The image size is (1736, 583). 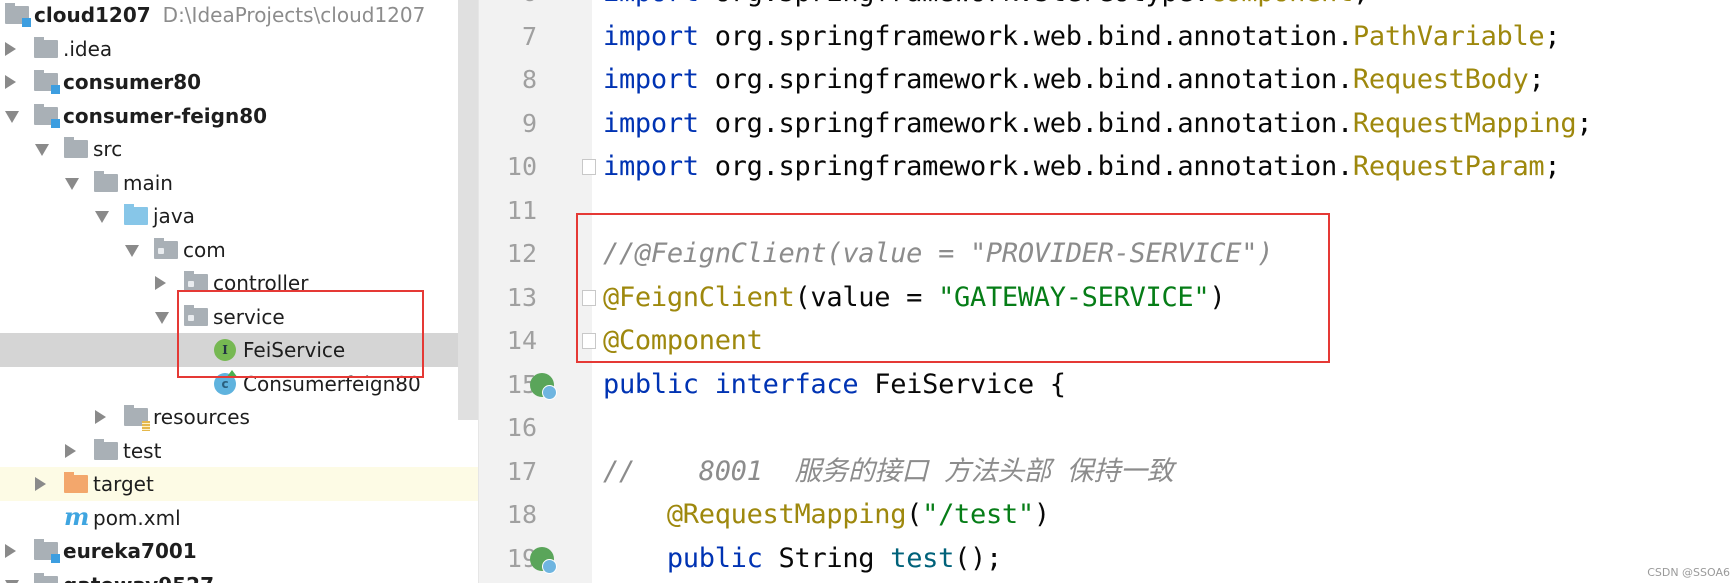 I want to click on line-number: 6, so click(x=512, y=3).